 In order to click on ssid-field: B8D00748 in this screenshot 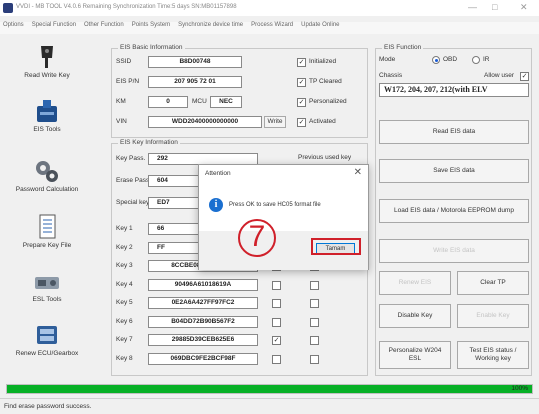, I will do `click(195, 62)`.